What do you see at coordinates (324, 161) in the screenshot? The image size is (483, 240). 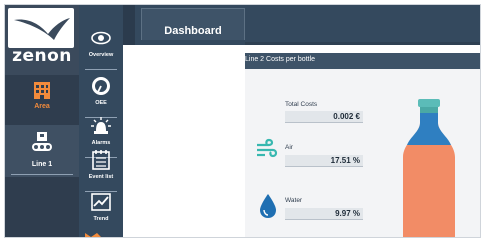 I see `air-value: 17.51 %` at bounding box center [324, 161].